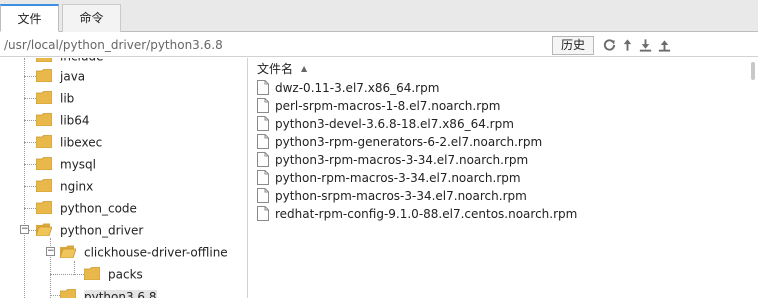 The height and width of the screenshot is (298, 758). Describe the element at coordinates (125, 274) in the screenshot. I see `tree-item-label: packs` at that location.